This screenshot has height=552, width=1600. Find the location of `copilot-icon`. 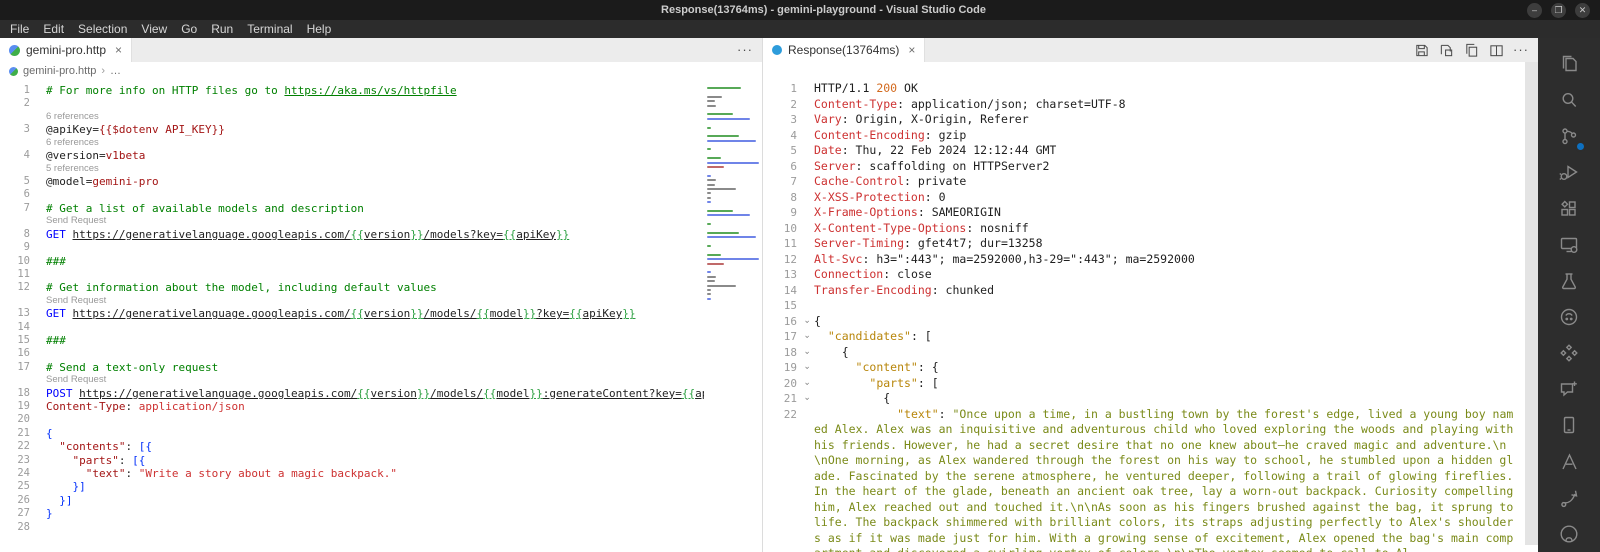

copilot-icon is located at coordinates (1569, 317).